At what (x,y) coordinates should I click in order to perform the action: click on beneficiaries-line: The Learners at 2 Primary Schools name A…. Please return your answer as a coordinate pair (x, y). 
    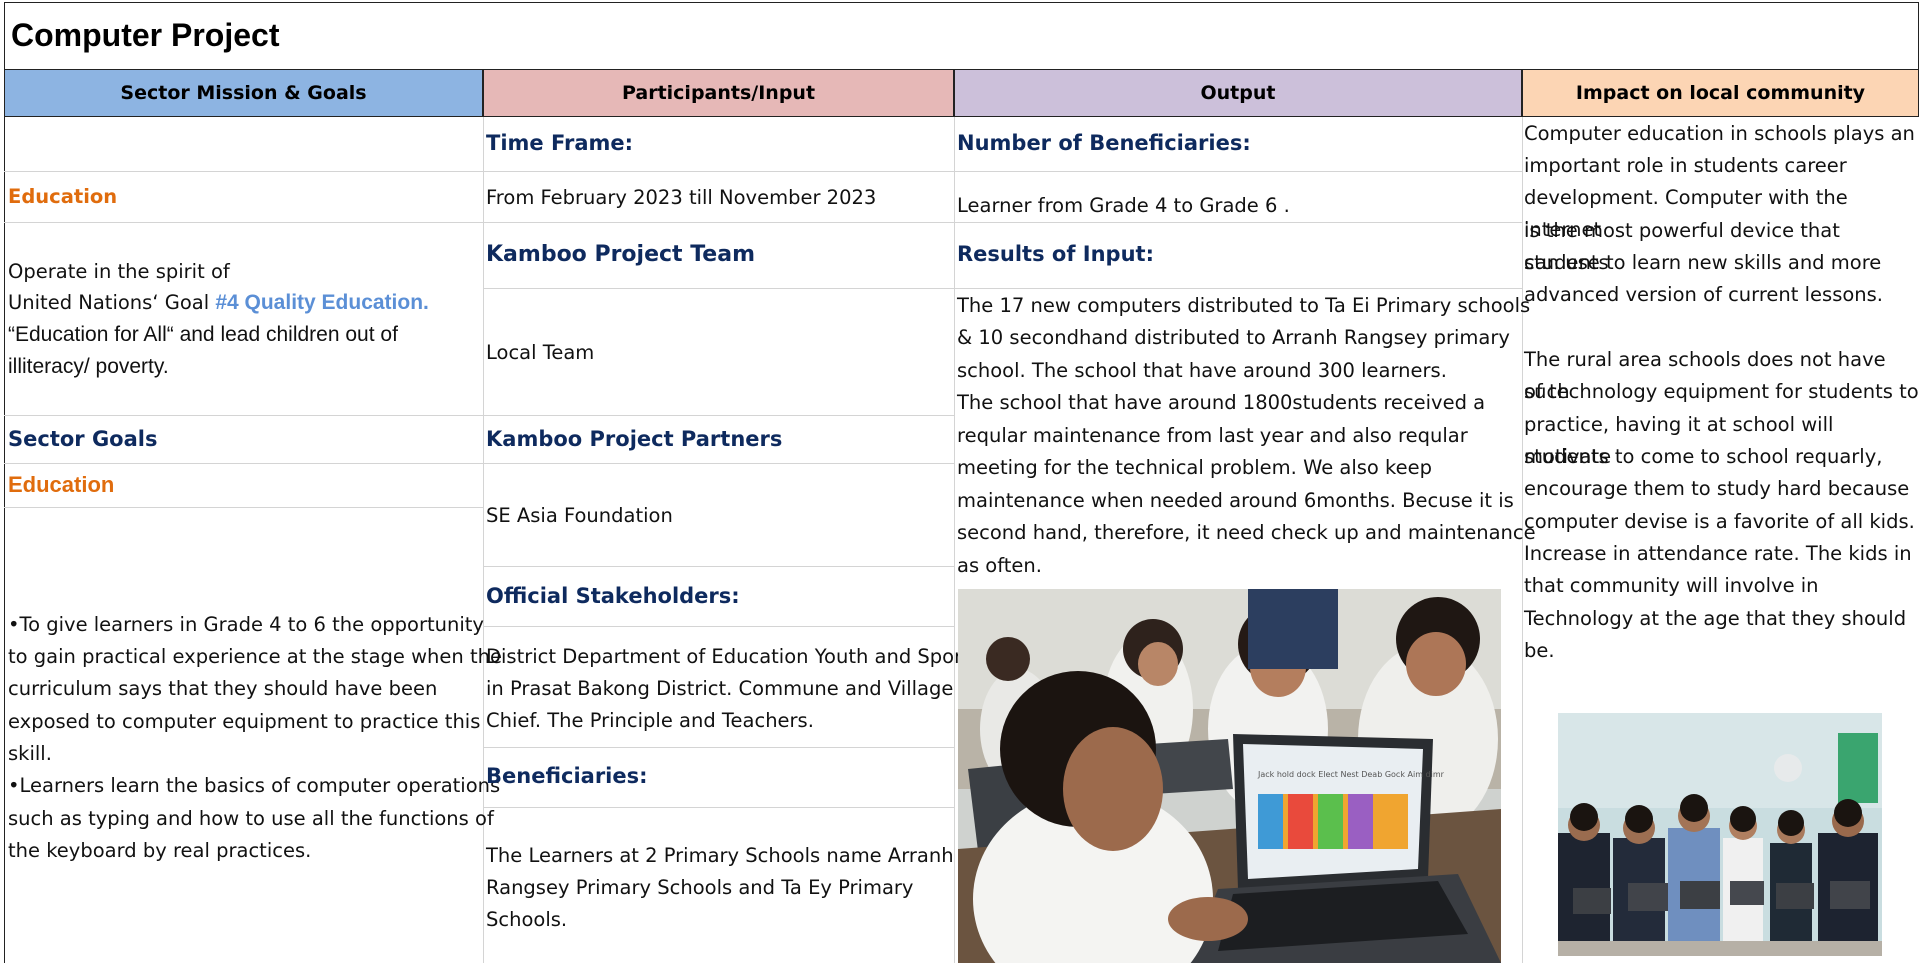
    Looking at the image, I should click on (720, 855).